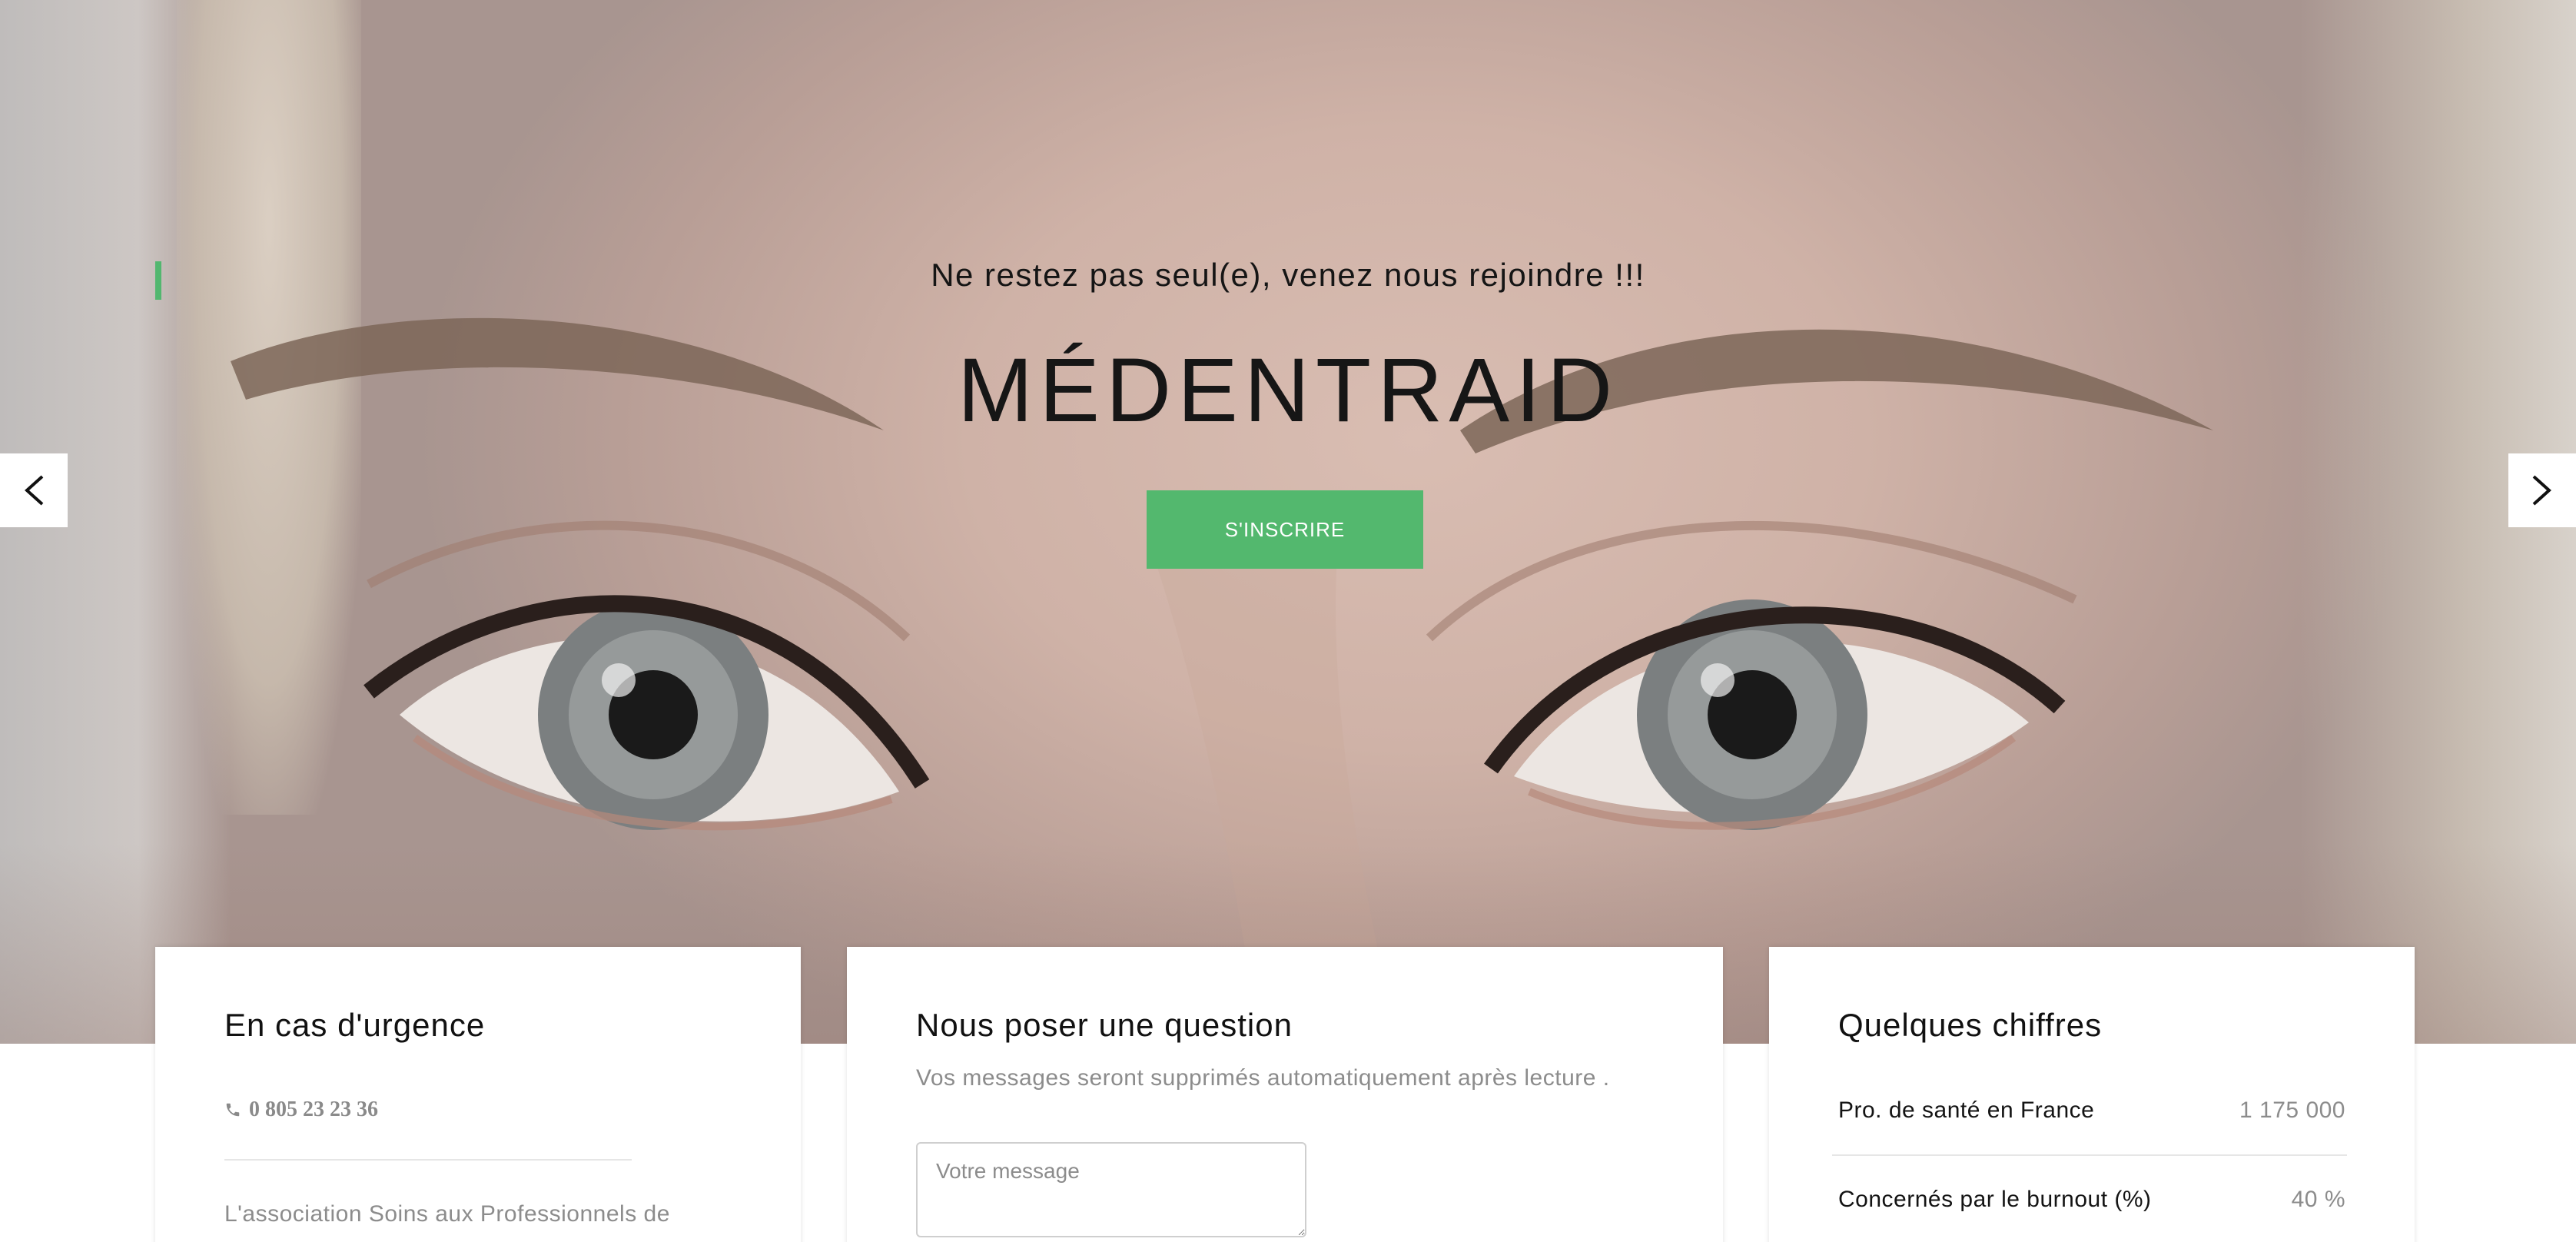 The image size is (2576, 1242). What do you see at coordinates (355, 1025) in the screenshot?
I see `emergency-card-title: En cas d'urgence` at bounding box center [355, 1025].